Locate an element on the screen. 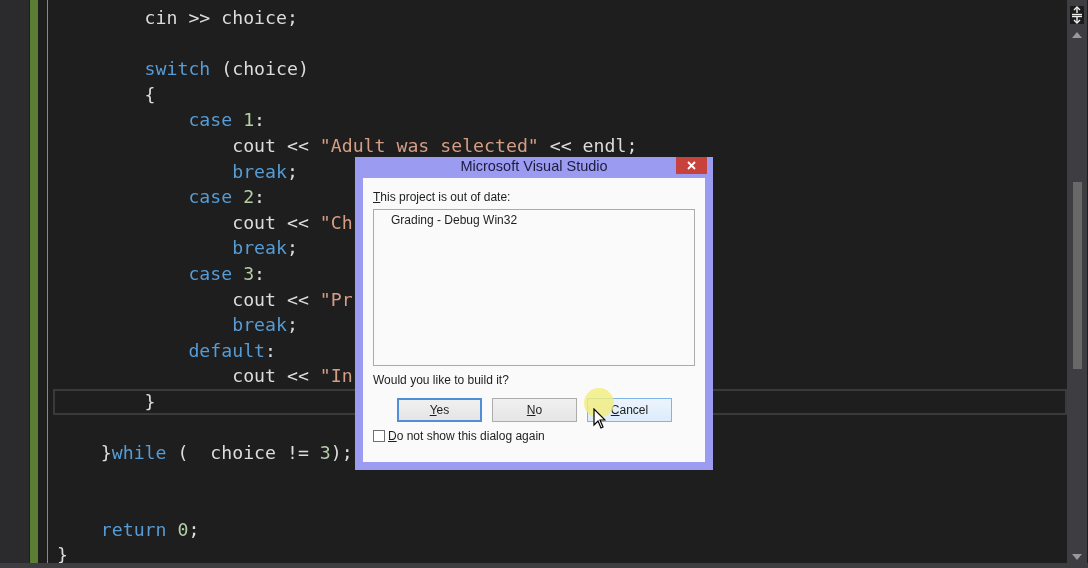 The height and width of the screenshot is (568, 1088). code-line: cout << "Pr is located at coordinates (292, 299).